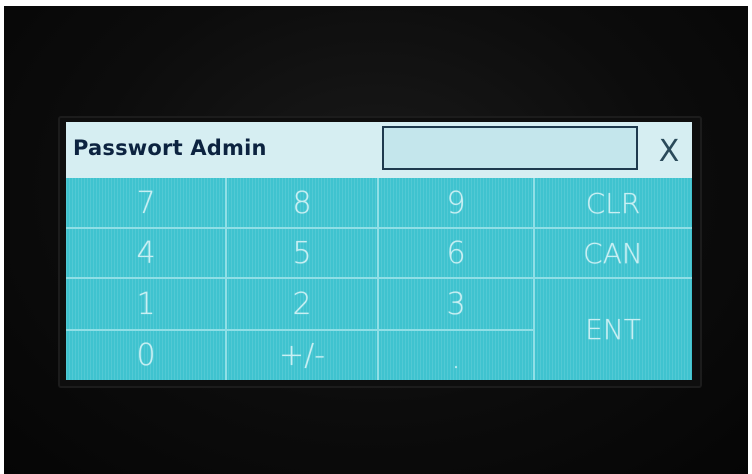  I want to click on key-5: 5, so click(302, 253).